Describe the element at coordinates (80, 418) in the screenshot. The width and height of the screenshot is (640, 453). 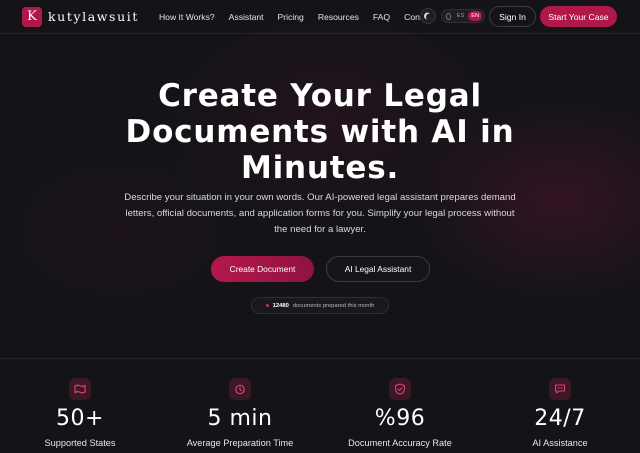
I see `stat-value: 50+` at that location.